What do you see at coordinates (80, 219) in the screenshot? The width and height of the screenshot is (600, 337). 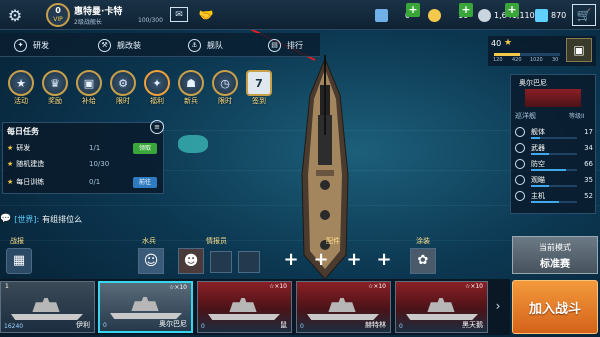 I see `chat-line: 💬 [世界]: 有组排位么` at bounding box center [80, 219].